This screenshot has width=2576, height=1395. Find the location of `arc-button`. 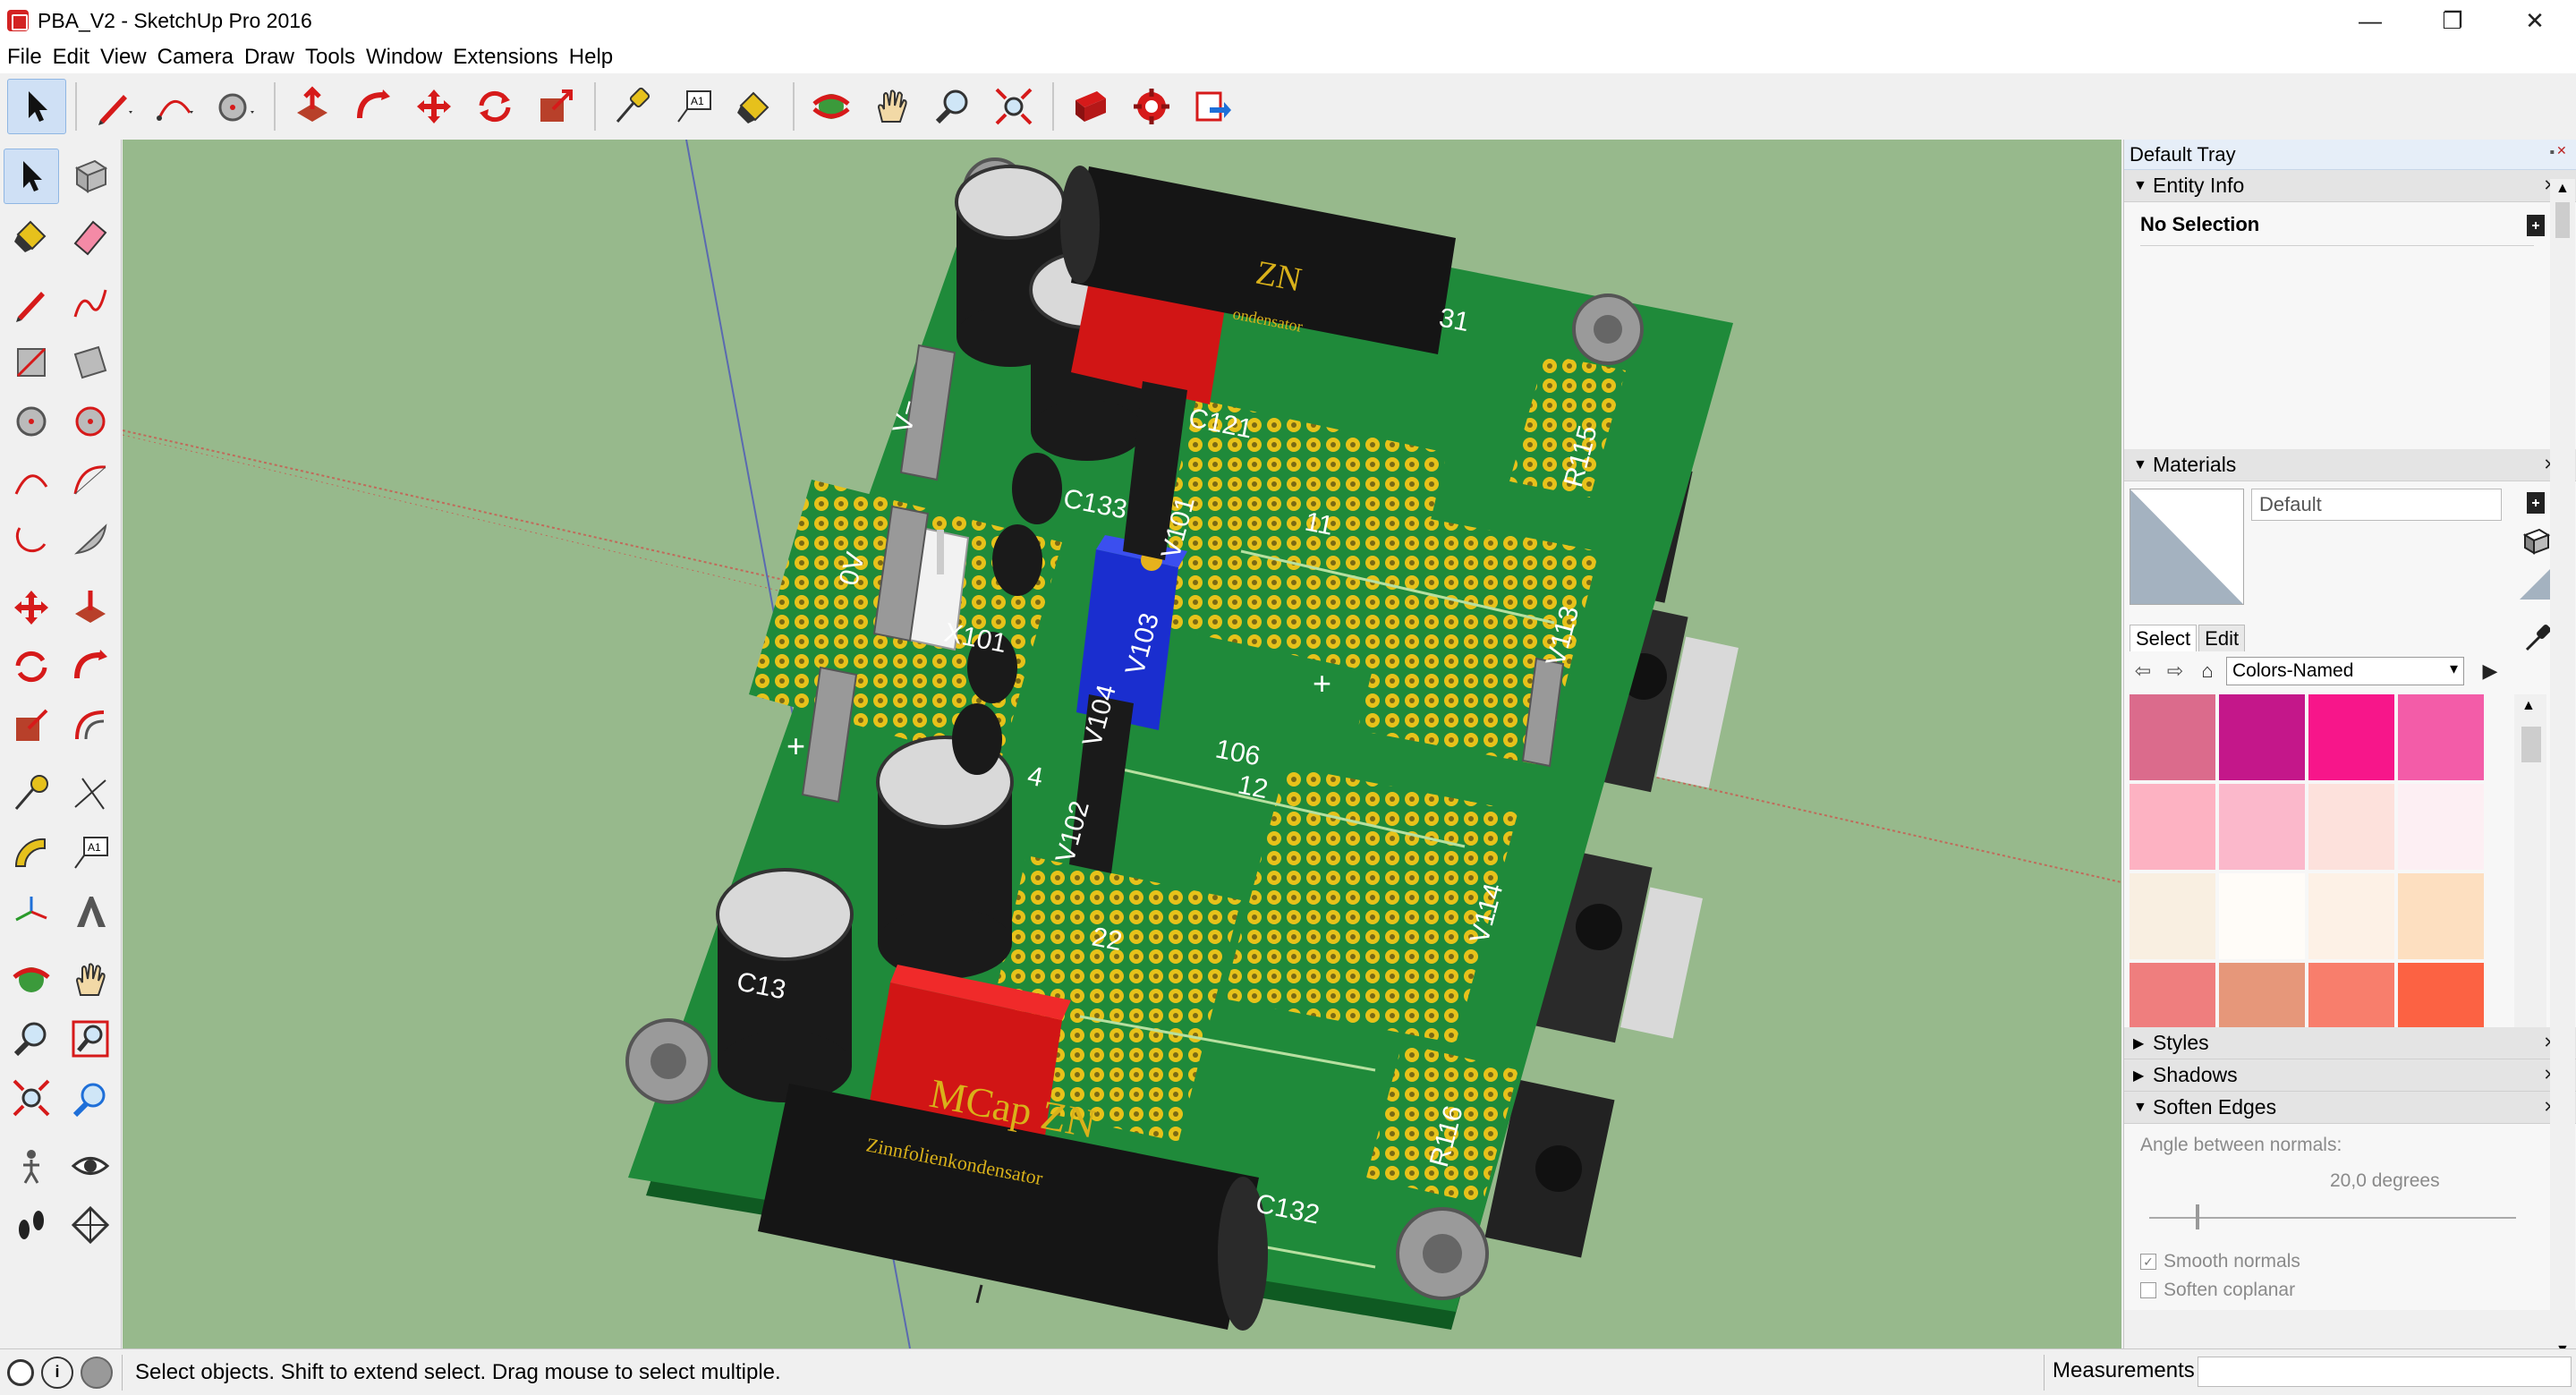

arc-button is located at coordinates (31, 480).